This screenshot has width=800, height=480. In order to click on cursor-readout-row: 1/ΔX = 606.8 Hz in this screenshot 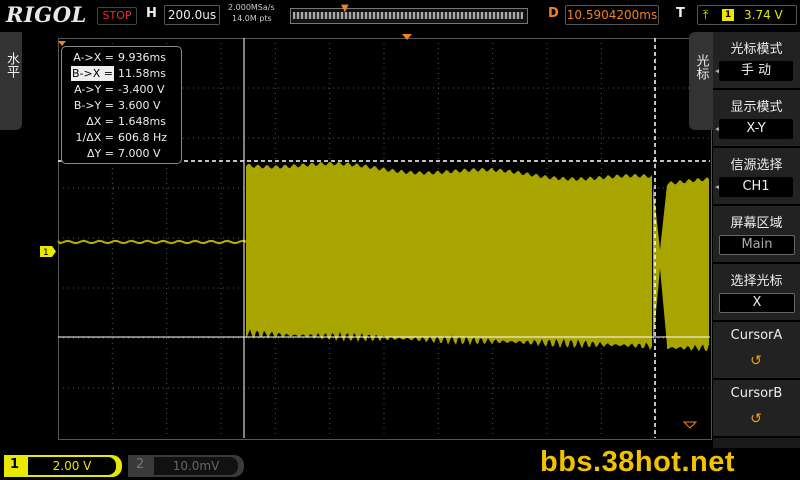, I will do `click(122, 137)`.